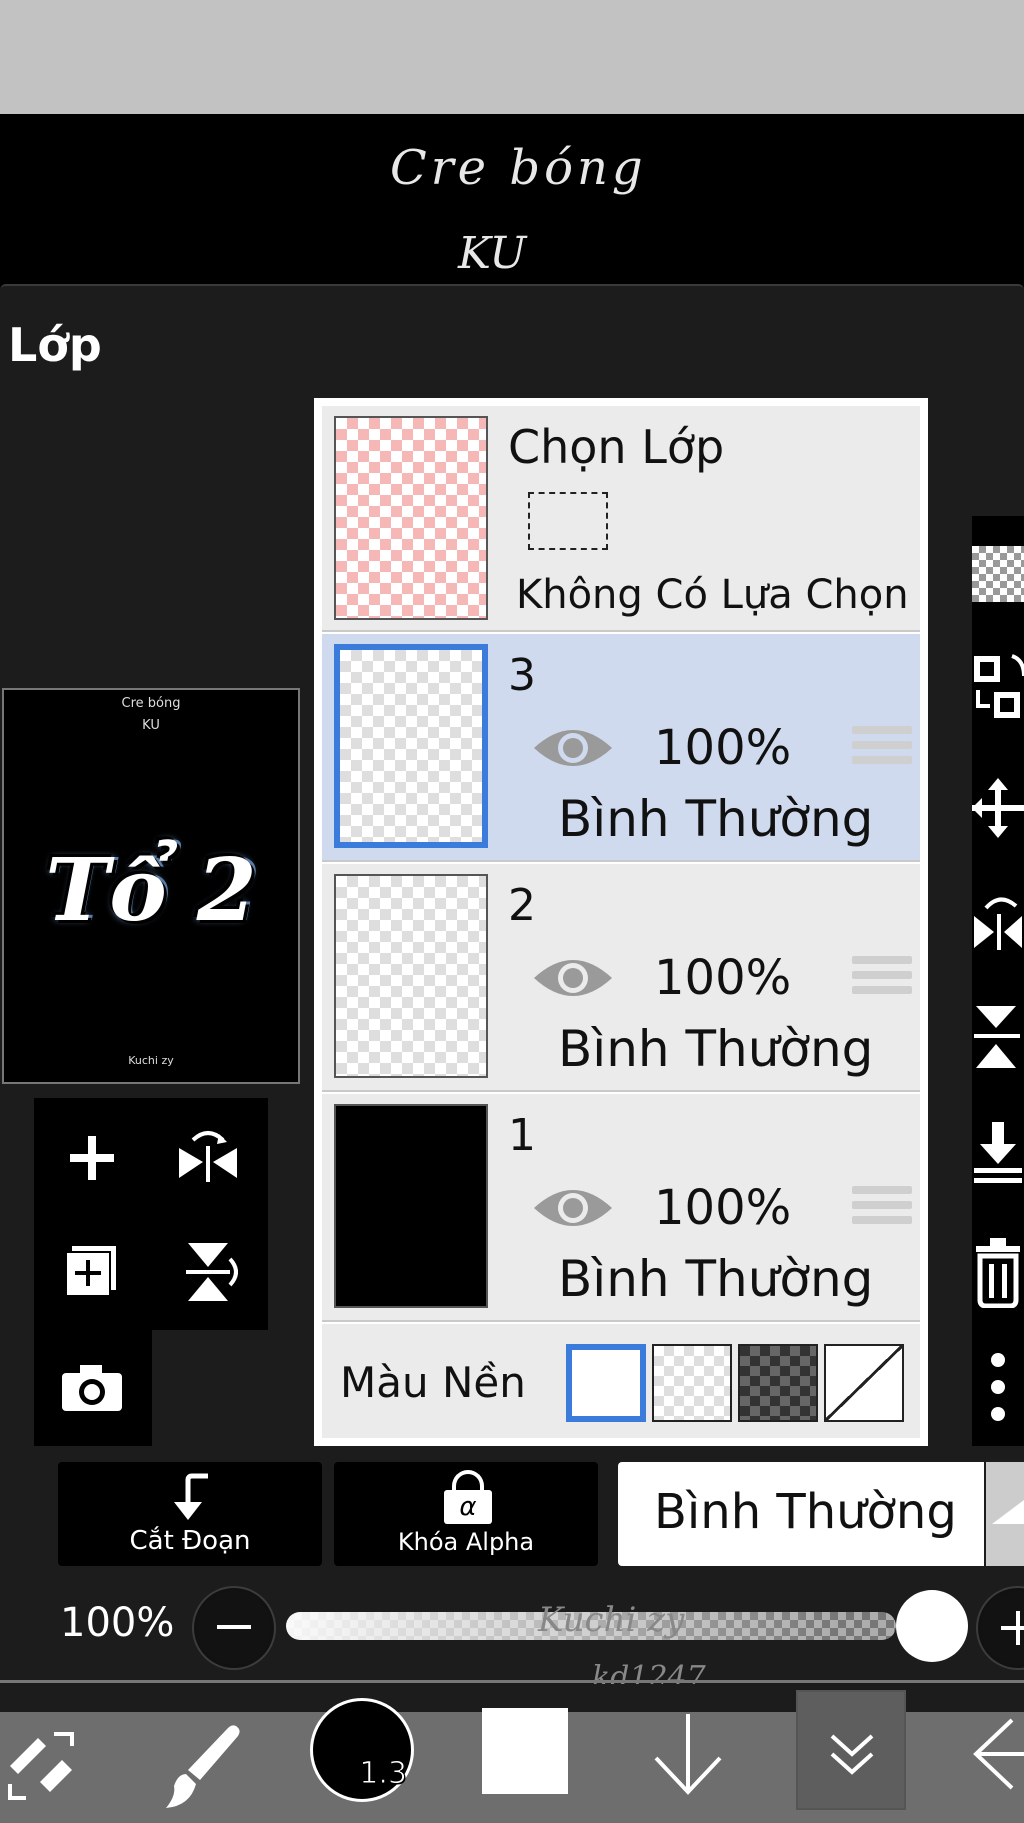 This screenshot has width=1024, height=1823. I want to click on chevron-up-icon, so click(1008, 1512).